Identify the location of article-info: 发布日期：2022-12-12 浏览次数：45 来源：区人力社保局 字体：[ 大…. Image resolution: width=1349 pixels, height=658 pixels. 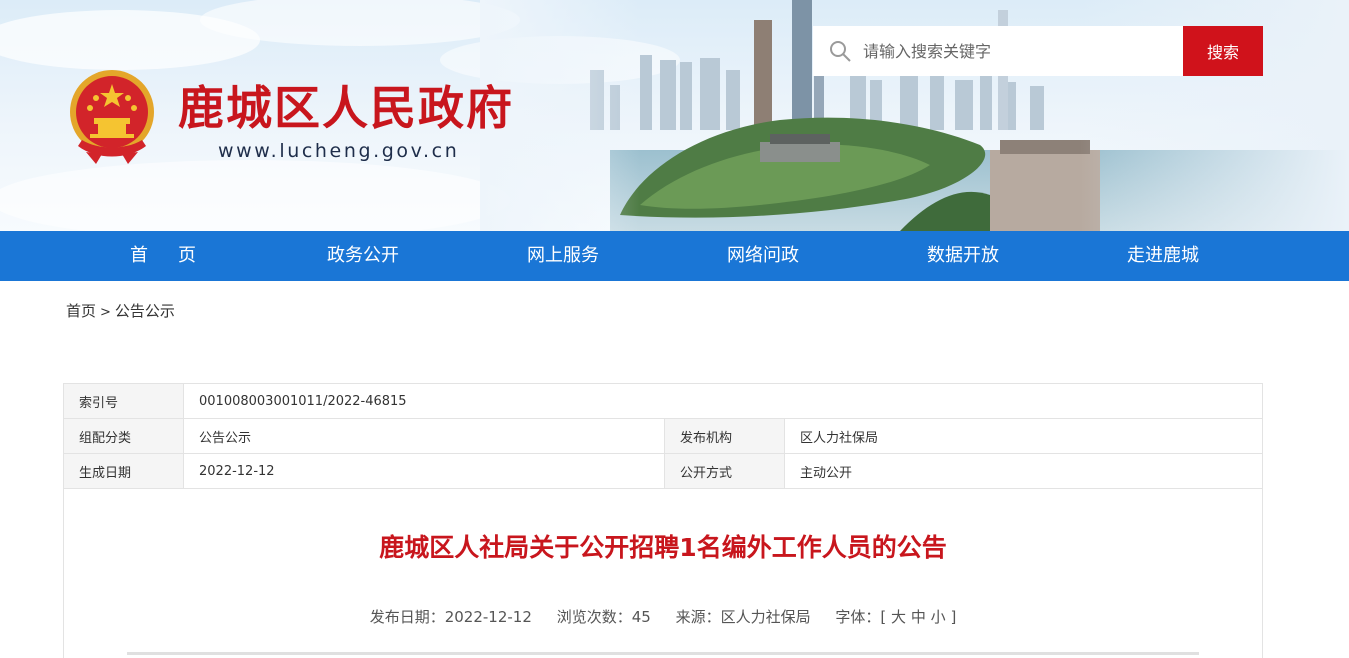
(663, 616).